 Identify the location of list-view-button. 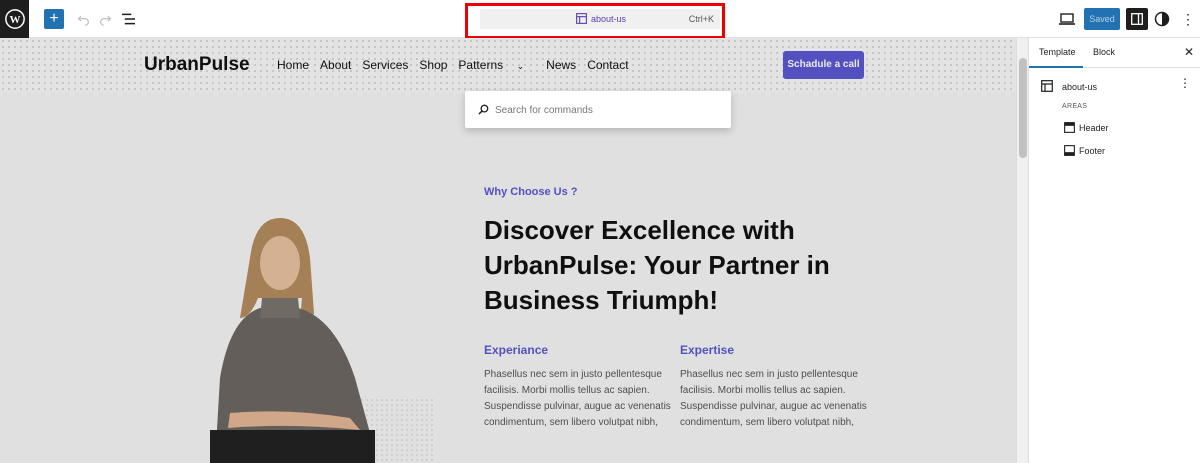
(128, 19).